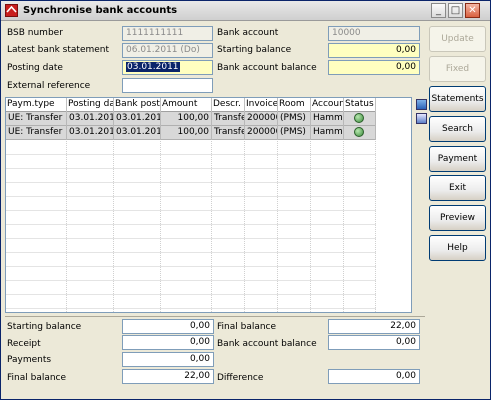 The width and height of the screenshot is (491, 400). What do you see at coordinates (374, 67) in the screenshot?
I see `bank-account-balance-field: 0,00` at bounding box center [374, 67].